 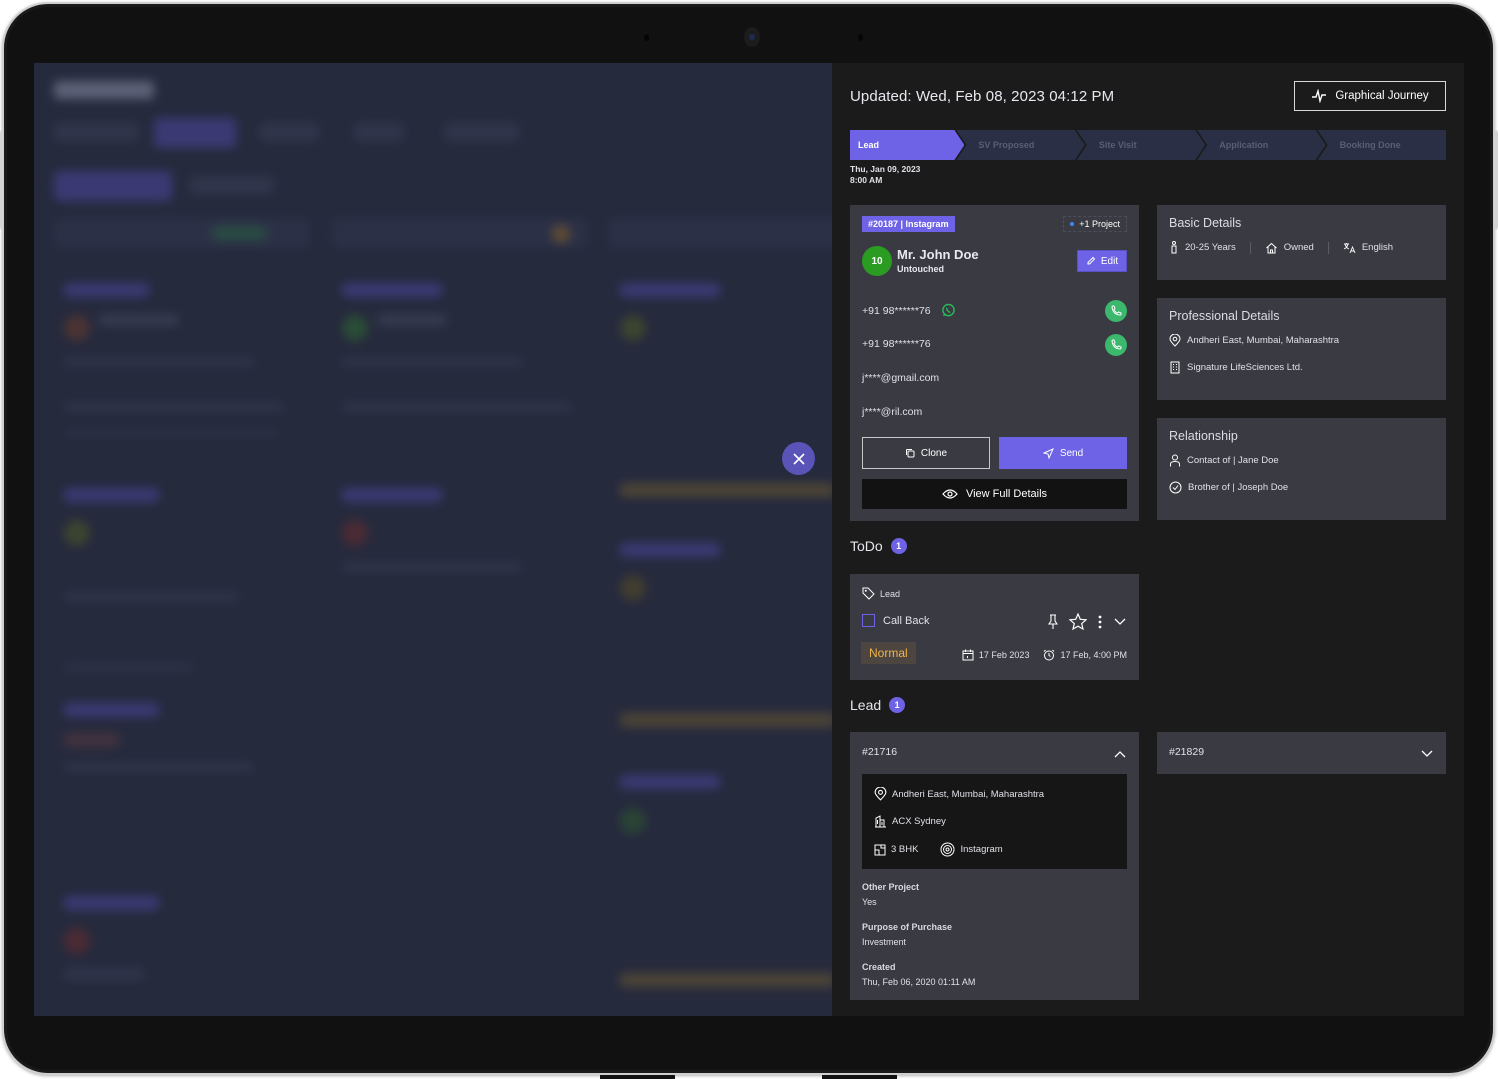 I want to click on bg-bar, so click(x=726, y=720).